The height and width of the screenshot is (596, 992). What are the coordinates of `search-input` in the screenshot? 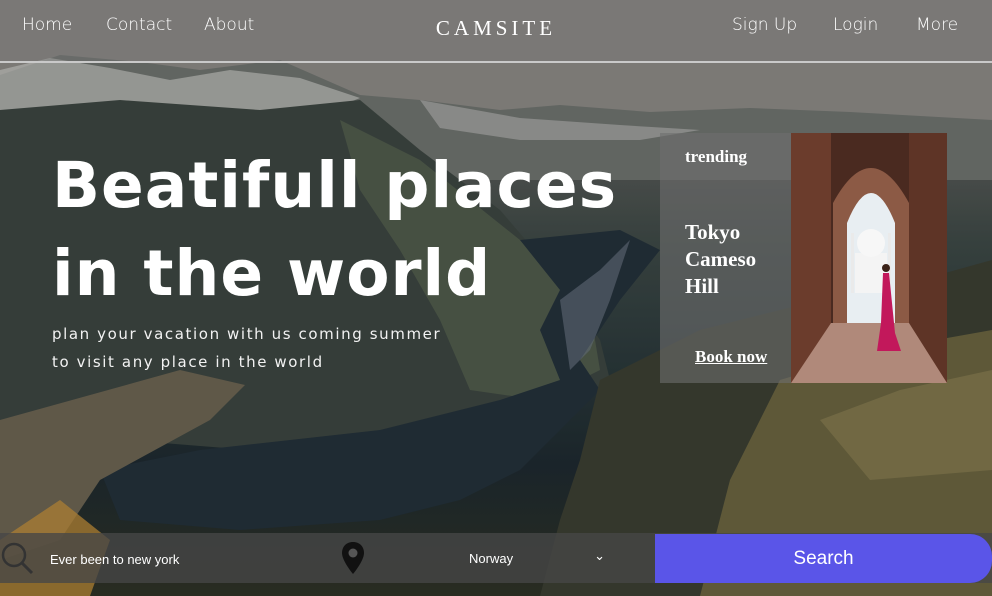 It's located at (188, 559).